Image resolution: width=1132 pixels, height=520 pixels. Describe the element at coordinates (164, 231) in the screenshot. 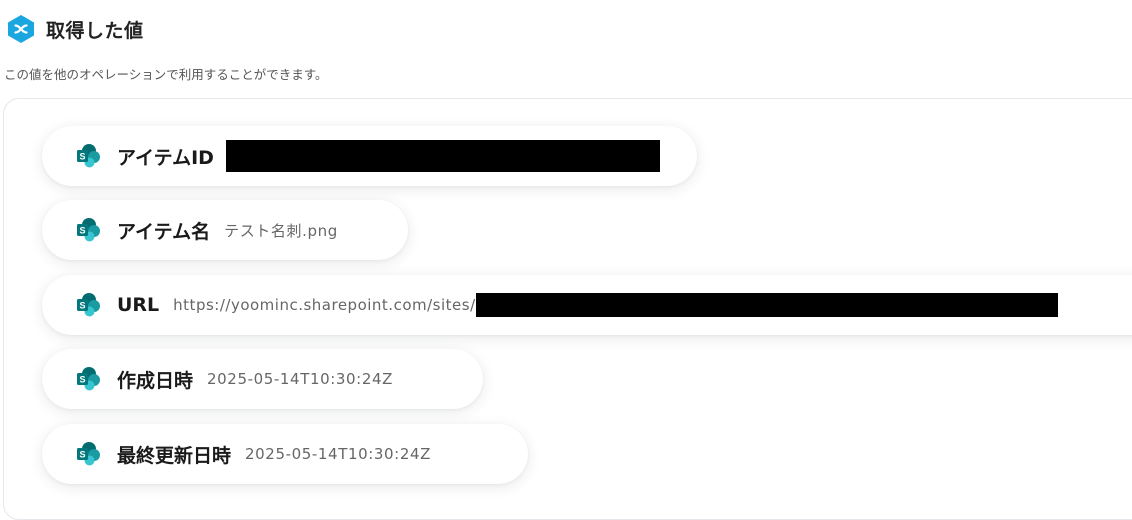

I see `pill-label: アイテム名` at that location.